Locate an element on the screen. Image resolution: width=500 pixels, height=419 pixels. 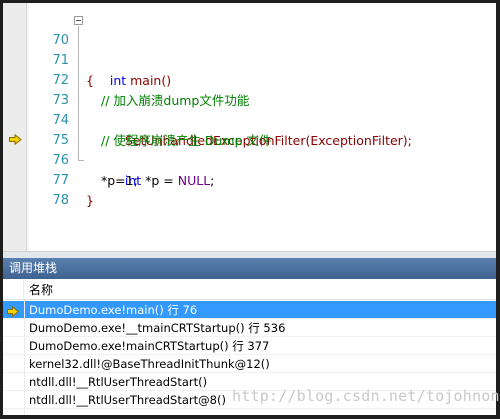
frame-text: kernel32.dll!@BaseThreadInitThunk@12() is located at coordinates (149, 364).